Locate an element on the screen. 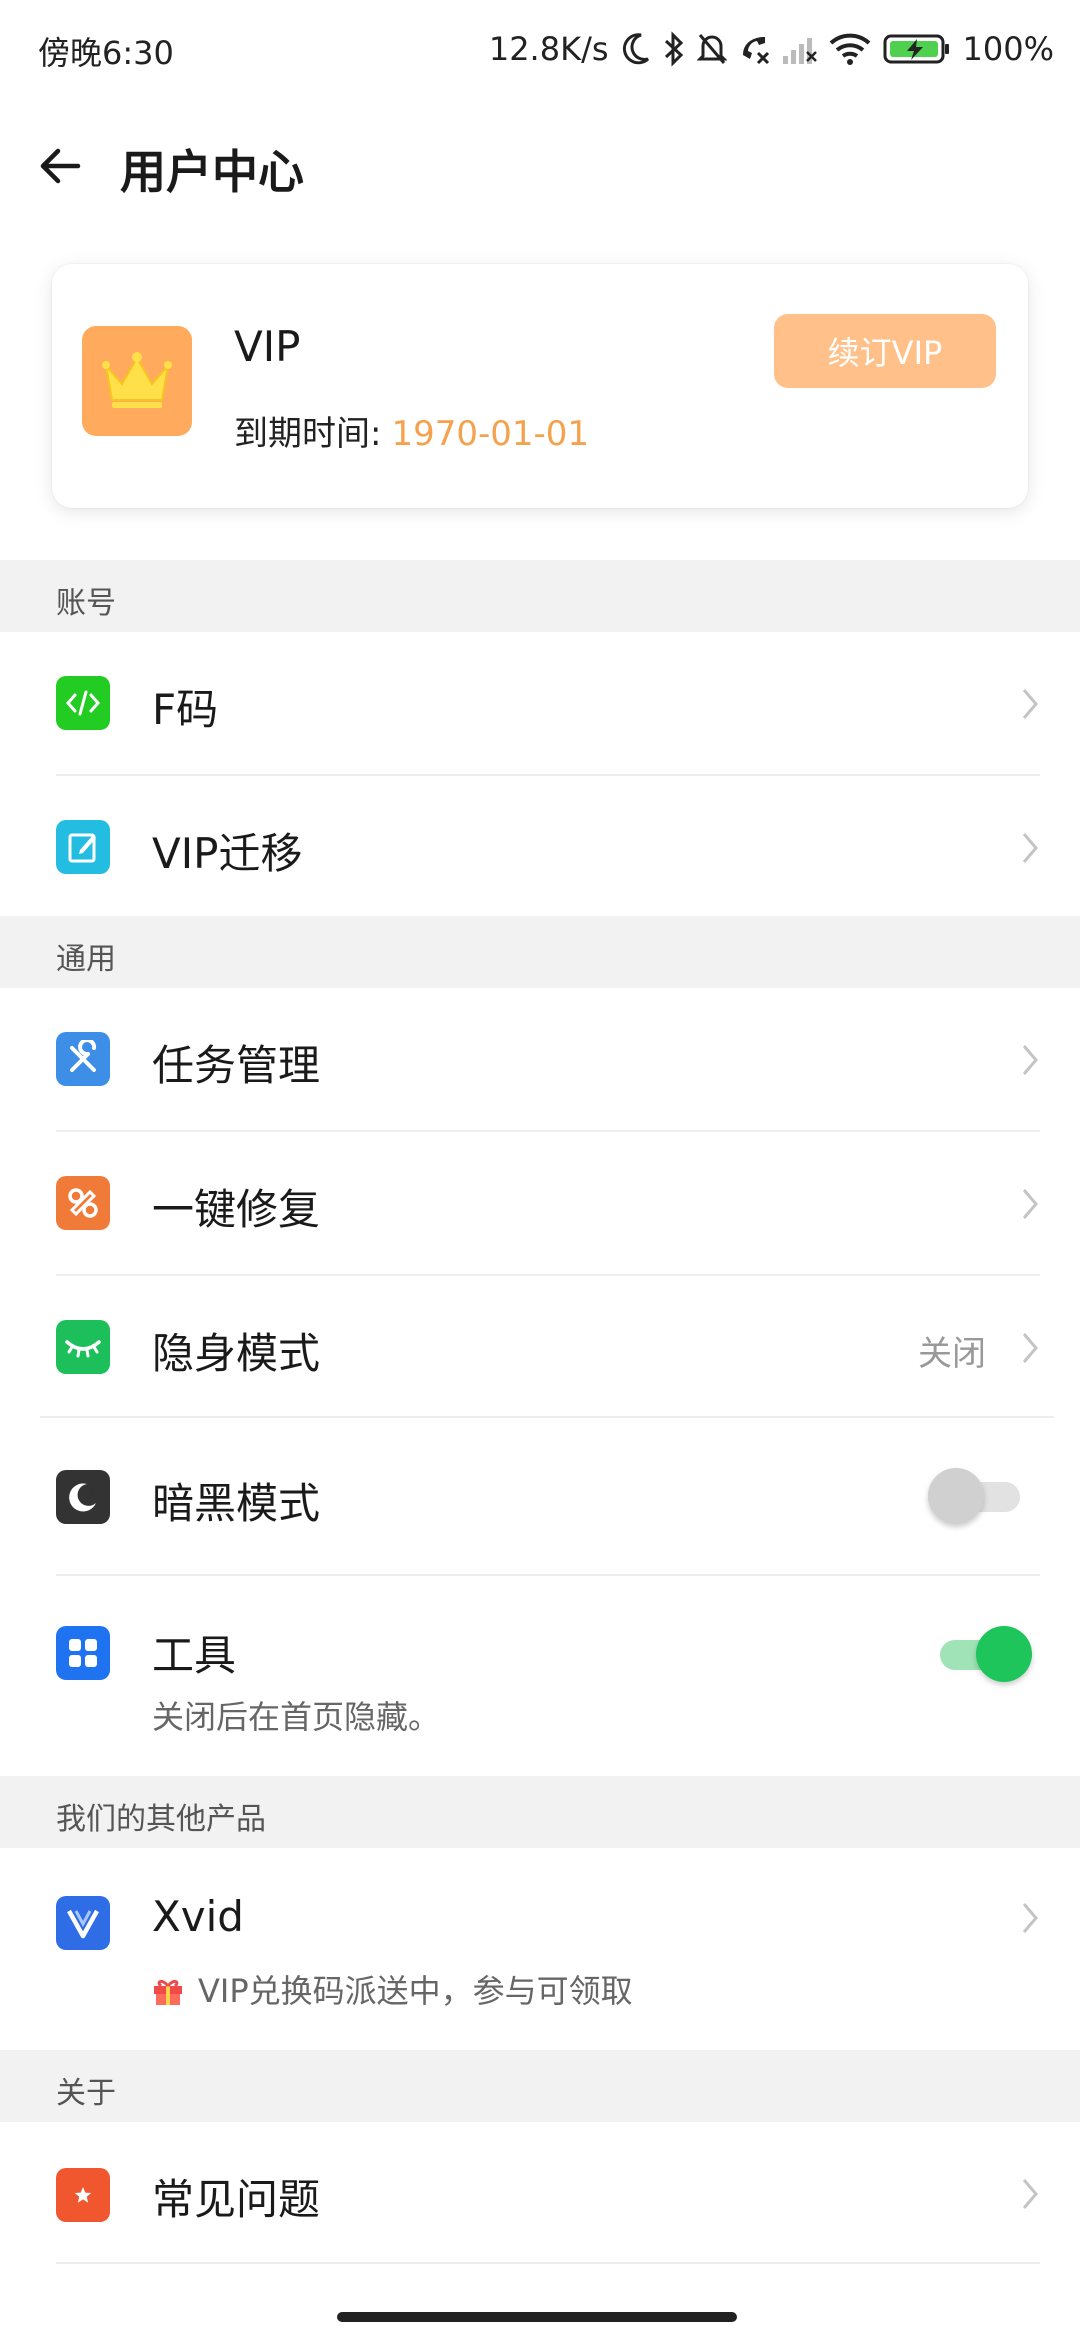 Image resolution: width=1080 pixels, height=2340 pixels. battery-charging-icon is located at coordinates (917, 49).